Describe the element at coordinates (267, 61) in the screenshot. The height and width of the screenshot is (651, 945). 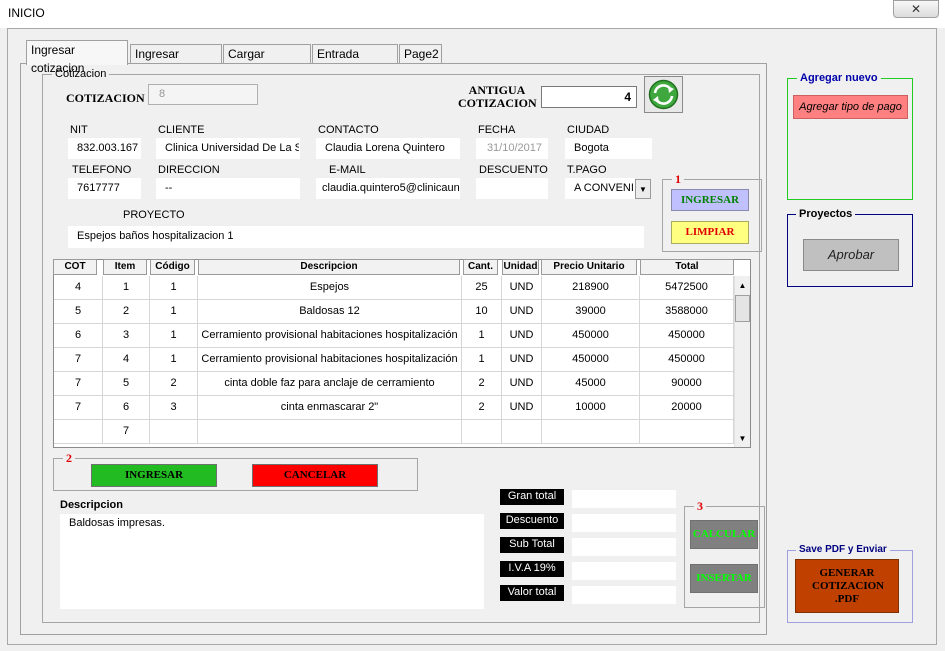
I see `tab-cargar-extracto: Cargar Extracto` at that location.